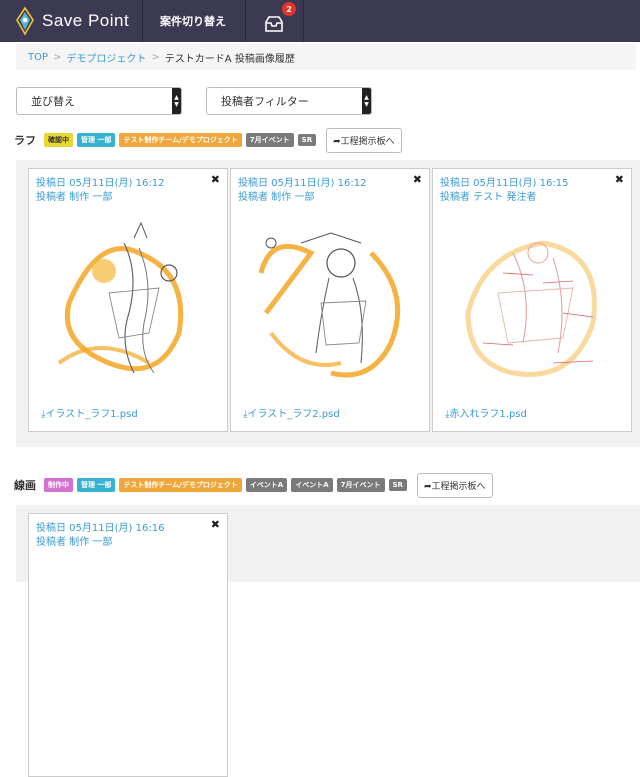  I want to click on logo: Save Point, so click(74, 21).